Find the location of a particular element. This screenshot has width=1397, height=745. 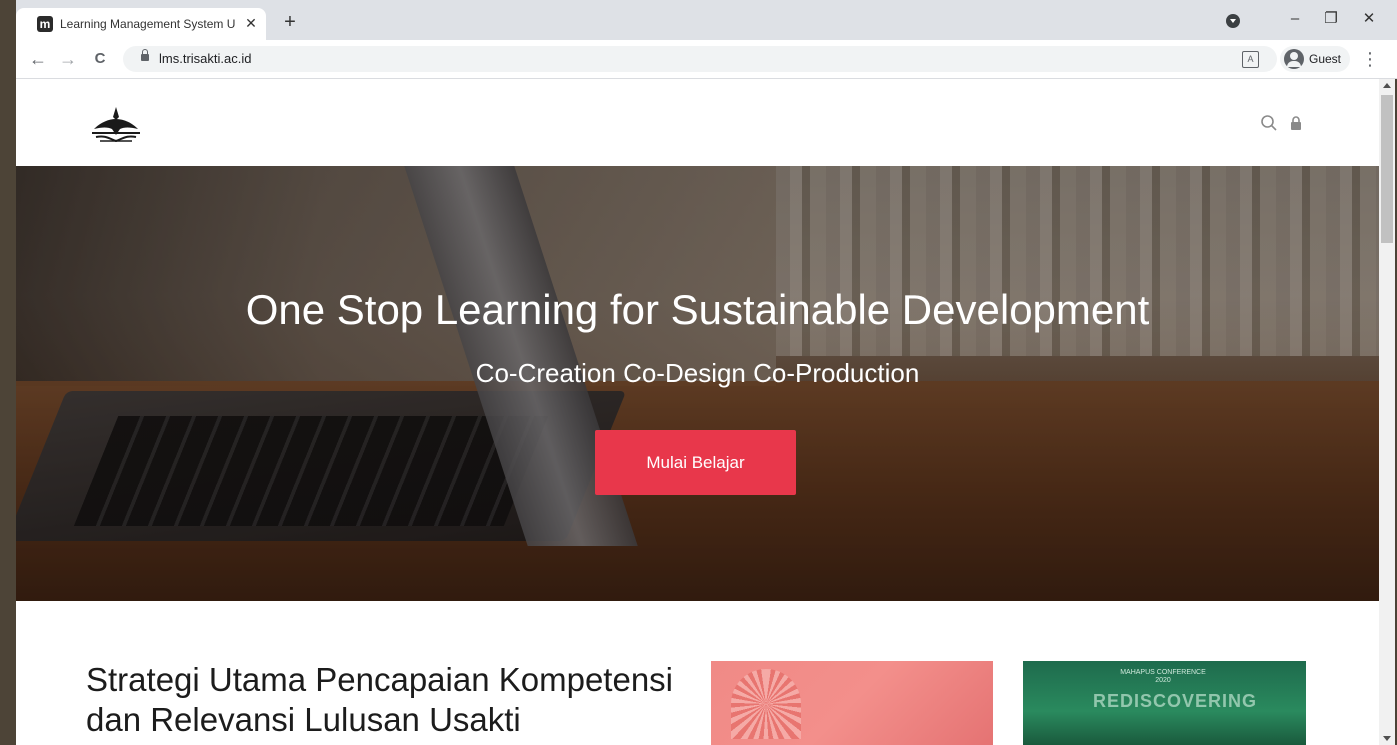

address-bar: lms.trisakti.ac.id is located at coordinates (700, 59).